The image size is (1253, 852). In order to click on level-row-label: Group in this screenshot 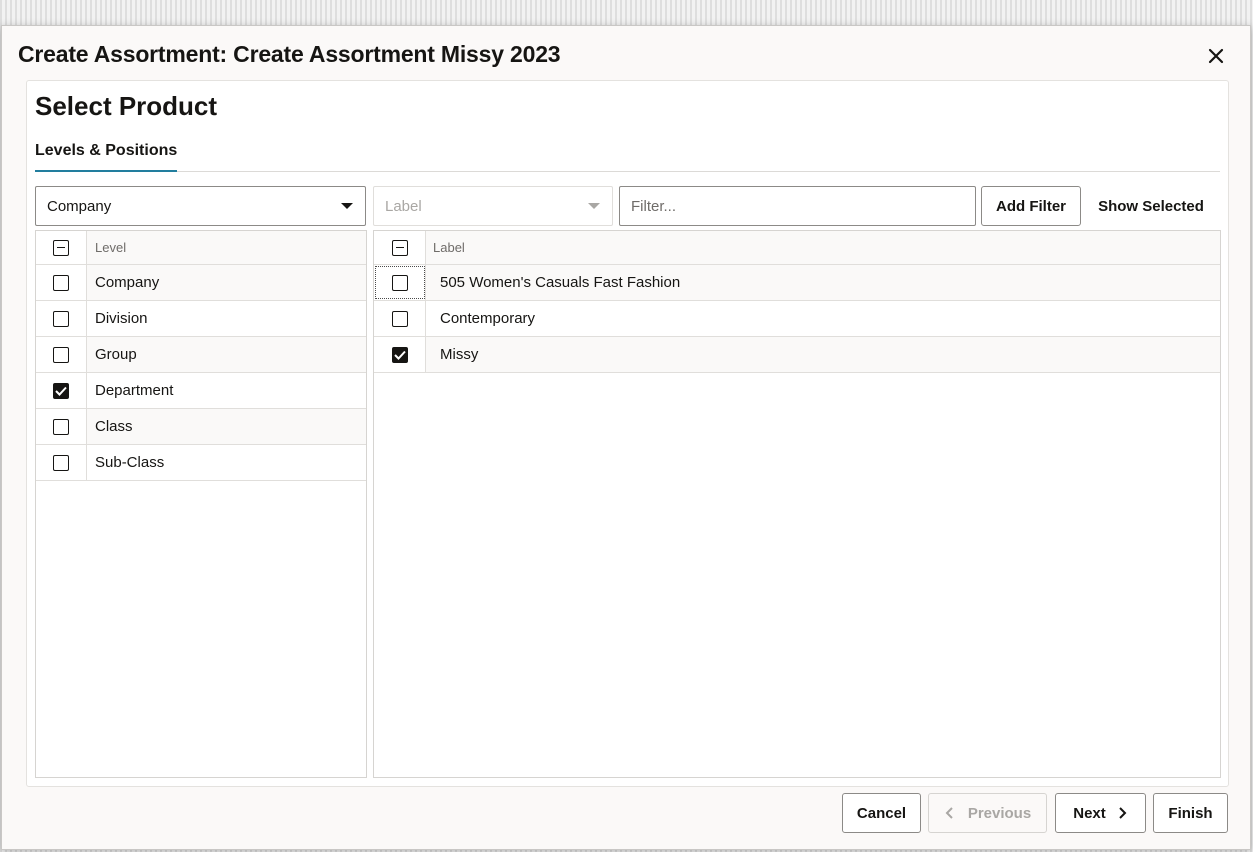, I will do `click(226, 354)`.